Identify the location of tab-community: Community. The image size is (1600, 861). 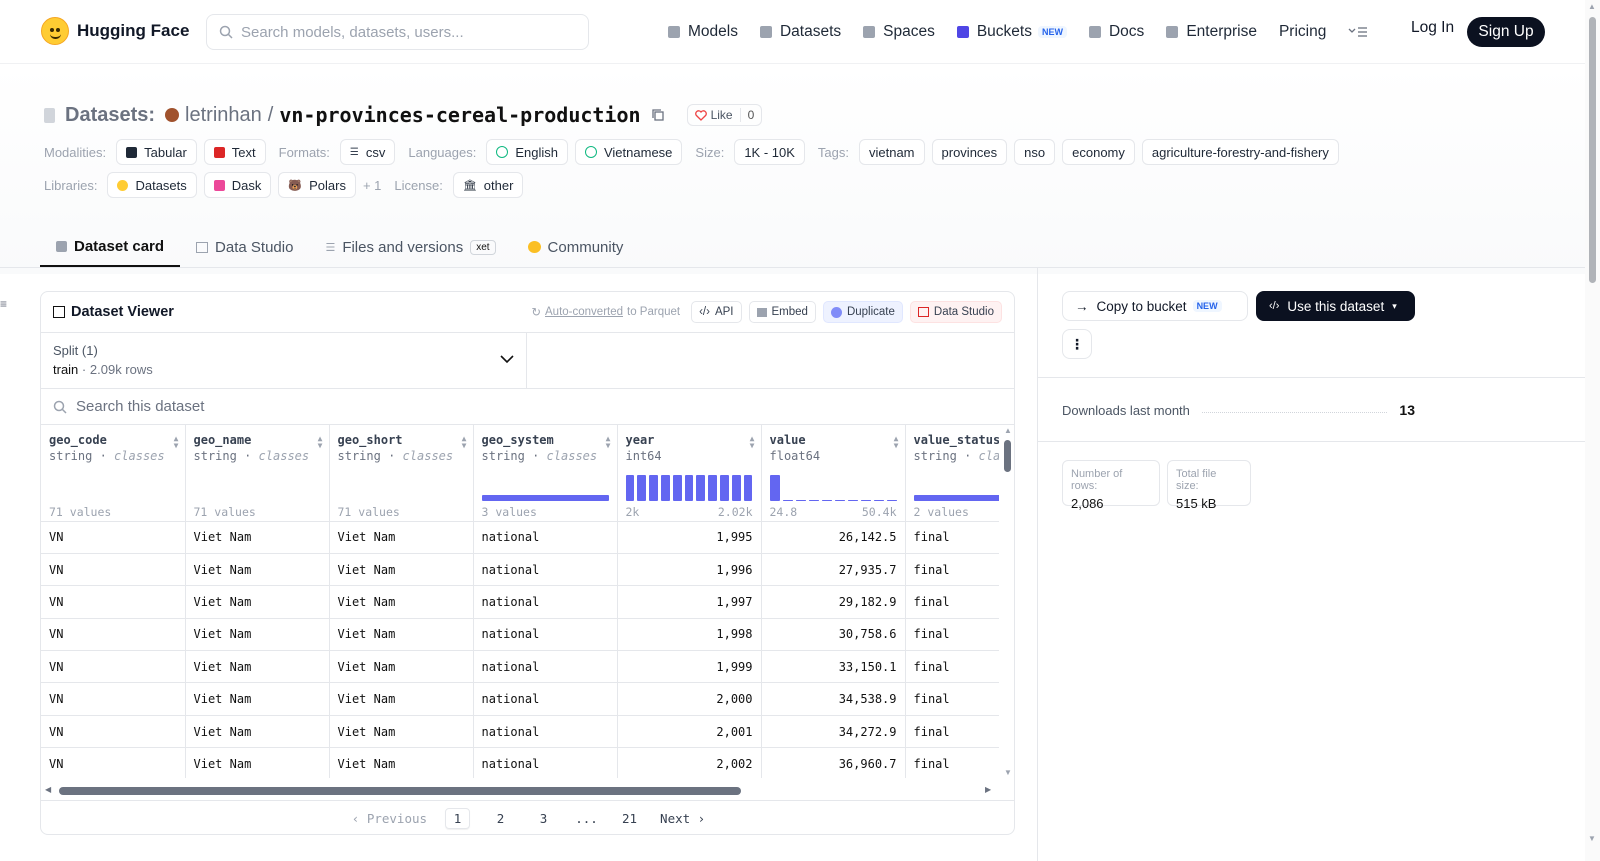
(576, 247).